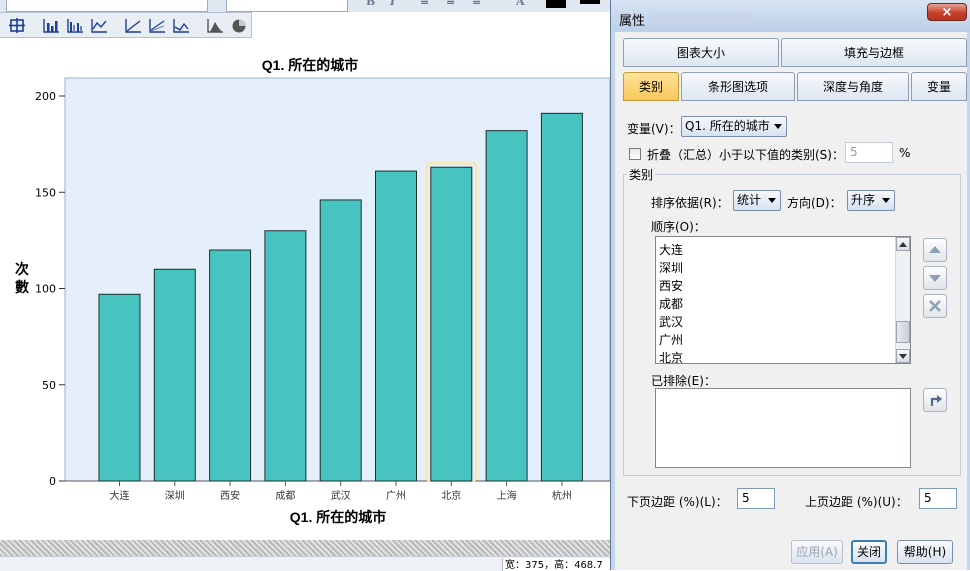 The image size is (970, 571). I want to click on direction-value: 升序, so click(863, 200).